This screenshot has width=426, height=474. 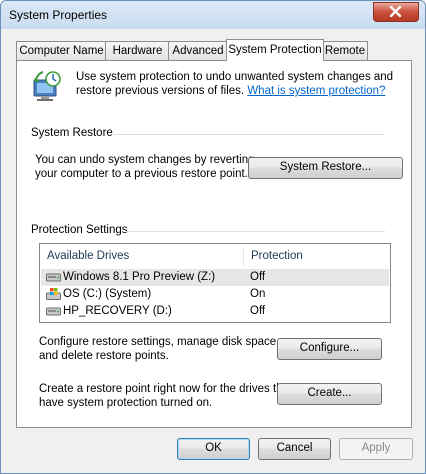 What do you see at coordinates (317, 256) in the screenshot?
I see `column-header-protection: Protection` at bounding box center [317, 256].